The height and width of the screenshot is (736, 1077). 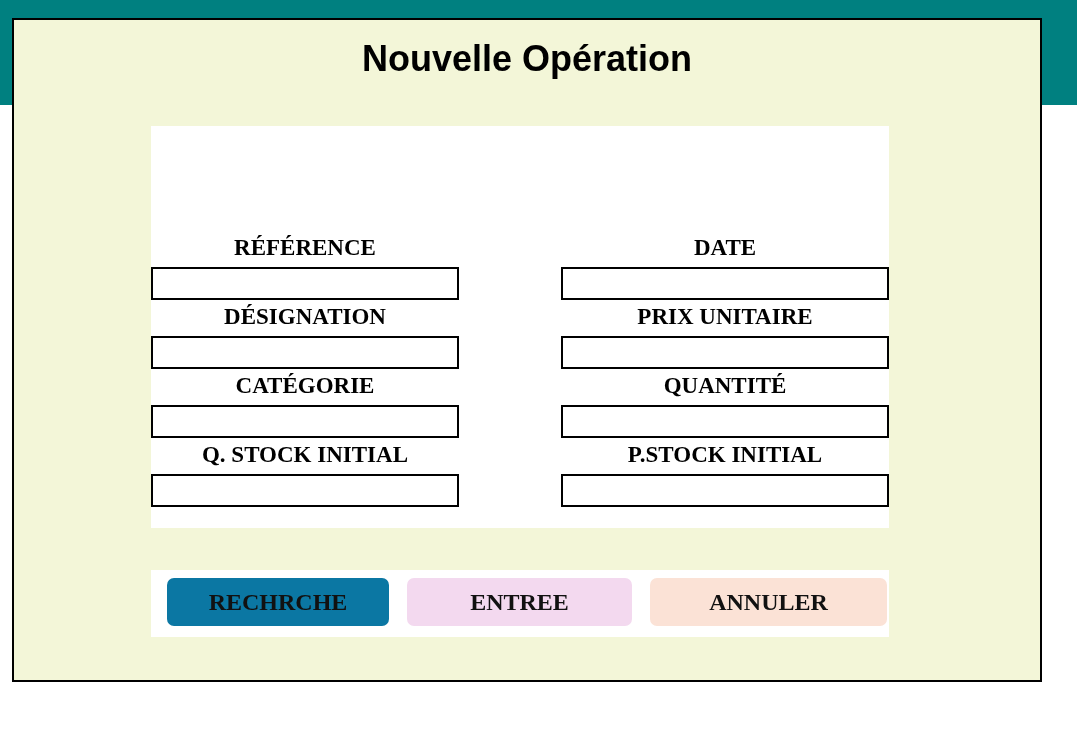 What do you see at coordinates (305, 386) in the screenshot?
I see `field-label: CATÉGORIE` at bounding box center [305, 386].